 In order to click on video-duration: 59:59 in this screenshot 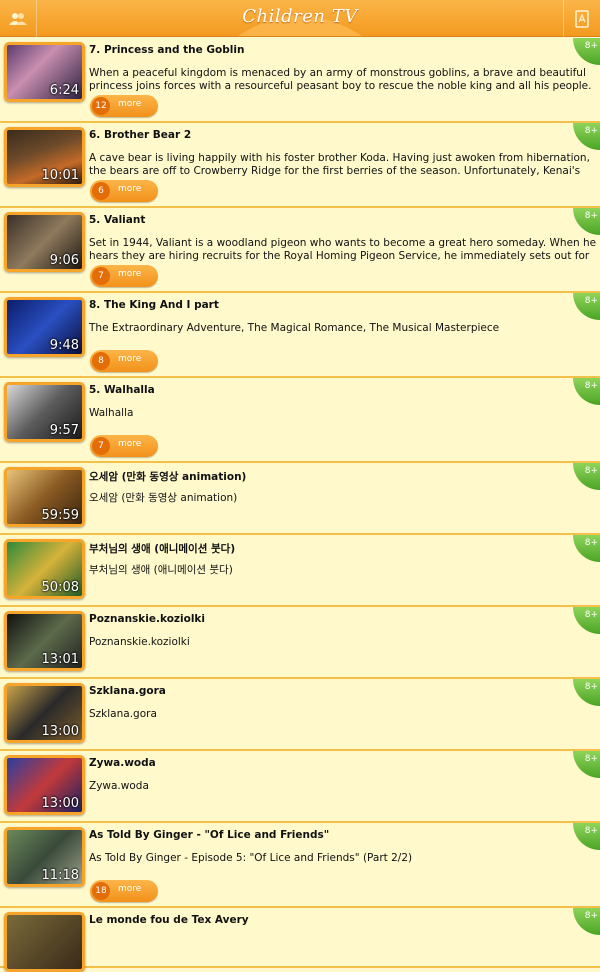, I will do `click(60, 515)`.